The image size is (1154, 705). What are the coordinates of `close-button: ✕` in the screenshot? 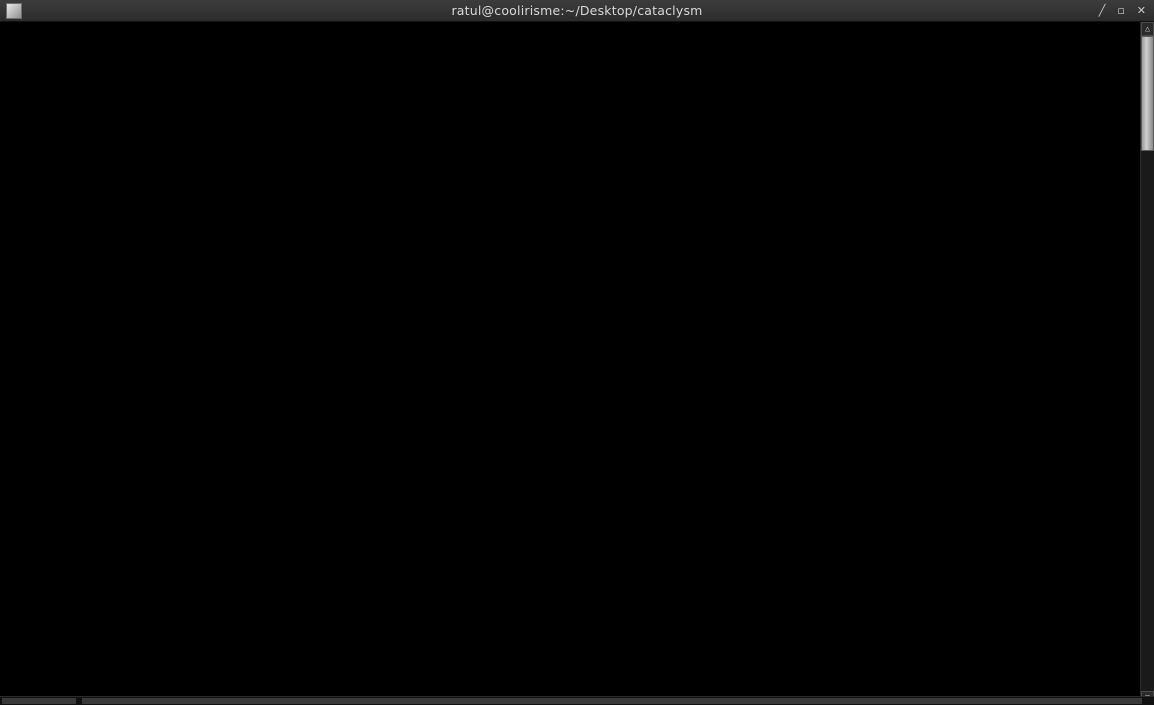 It's located at (1141, 10).